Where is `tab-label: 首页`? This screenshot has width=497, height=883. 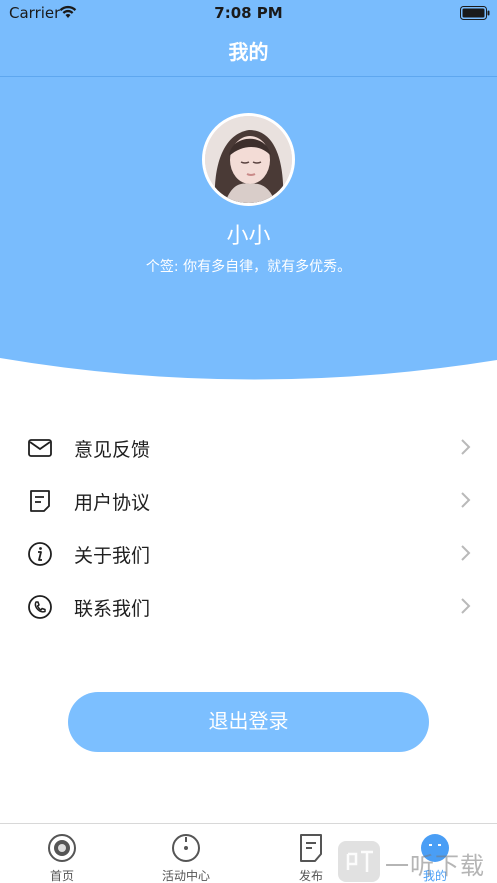
tab-label: 首页 is located at coordinates (61, 876).